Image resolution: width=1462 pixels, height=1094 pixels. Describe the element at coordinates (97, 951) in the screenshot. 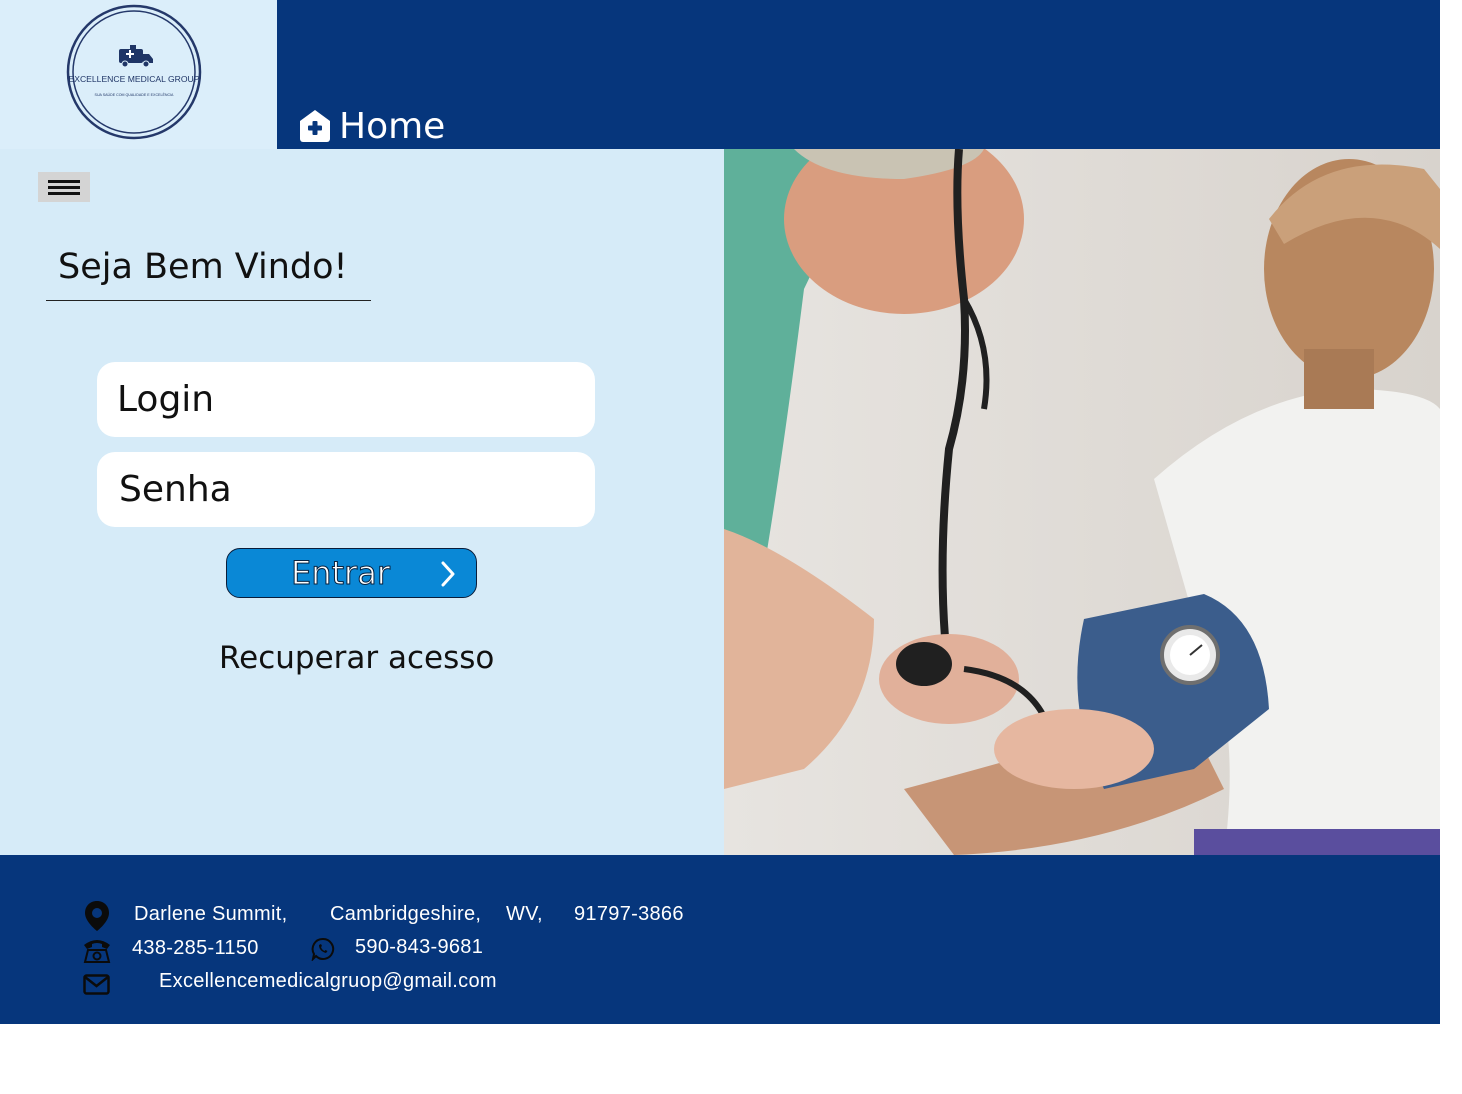

I see `telephone-icon` at that location.